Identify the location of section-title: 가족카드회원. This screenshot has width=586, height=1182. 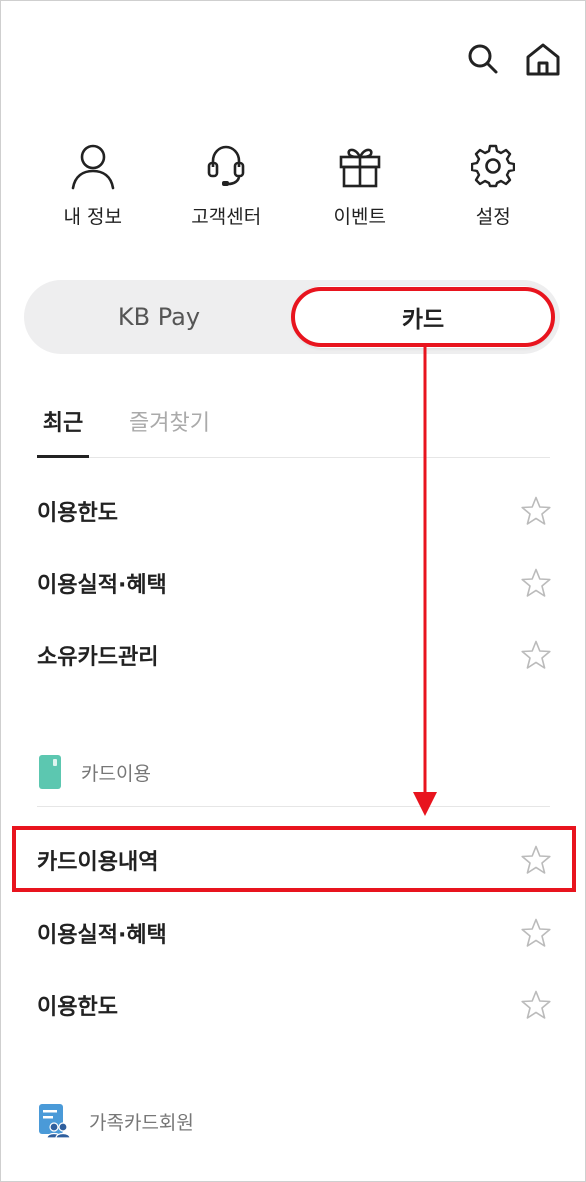
(141, 1122).